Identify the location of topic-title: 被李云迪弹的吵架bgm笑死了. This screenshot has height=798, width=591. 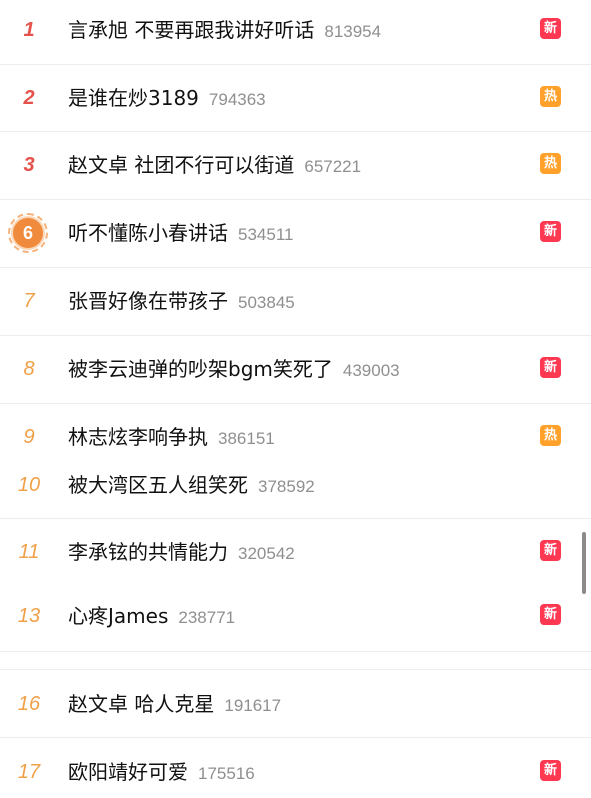
(200, 369).